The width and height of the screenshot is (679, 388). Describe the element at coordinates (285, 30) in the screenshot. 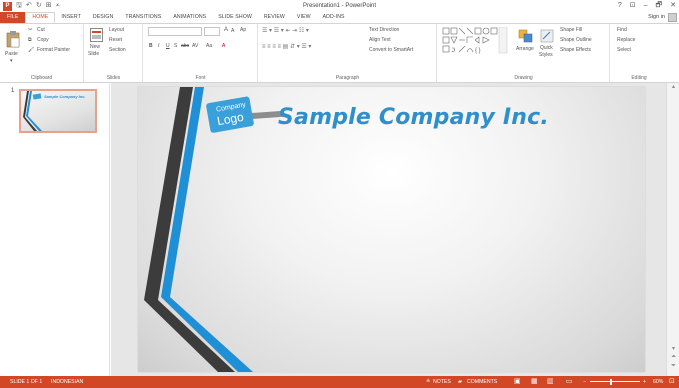

I see `bullets-icon: ☰ ▾ ☰ ▾ ⇤ ⇥ ☷ ▾` at that location.